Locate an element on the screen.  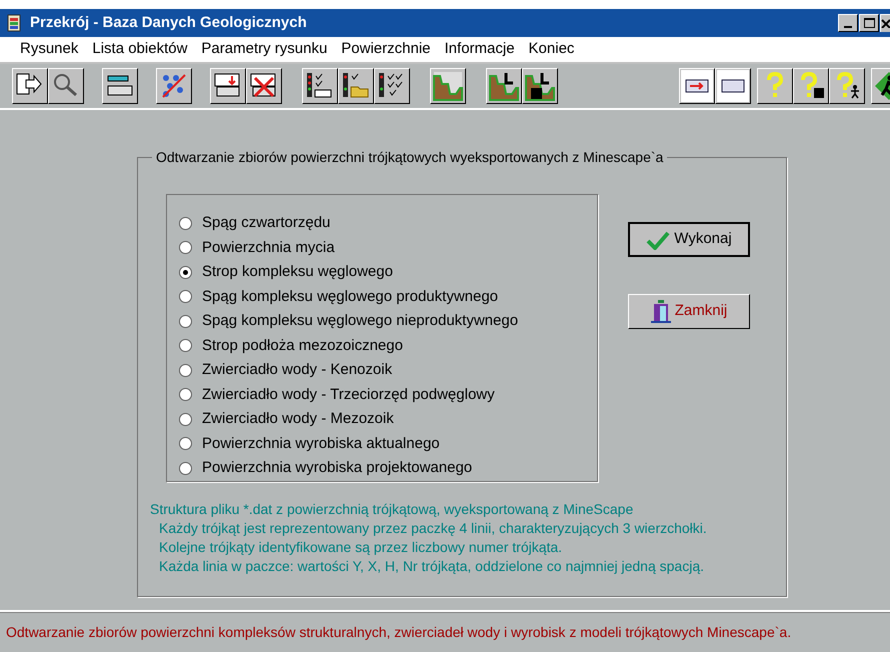
maximize-icon is located at coordinates (869, 23).